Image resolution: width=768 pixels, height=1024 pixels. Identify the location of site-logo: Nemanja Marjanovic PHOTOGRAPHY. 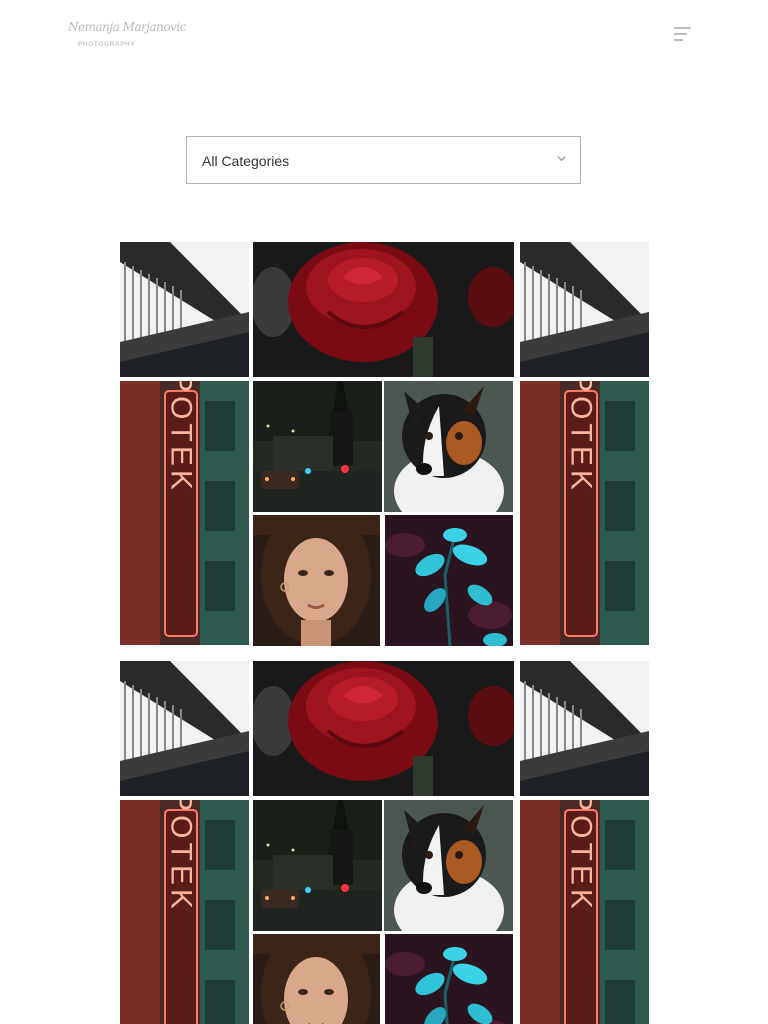
(127, 35).